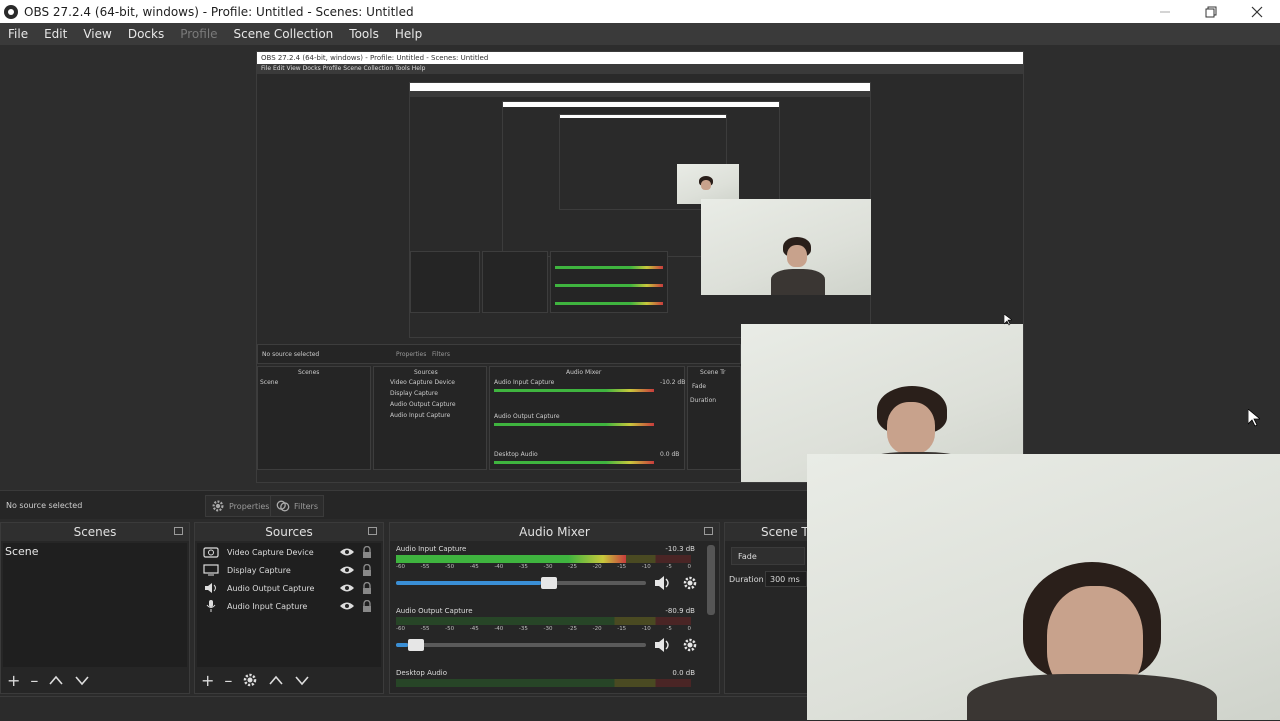  I want to click on properties-button: Properties, so click(240, 506).